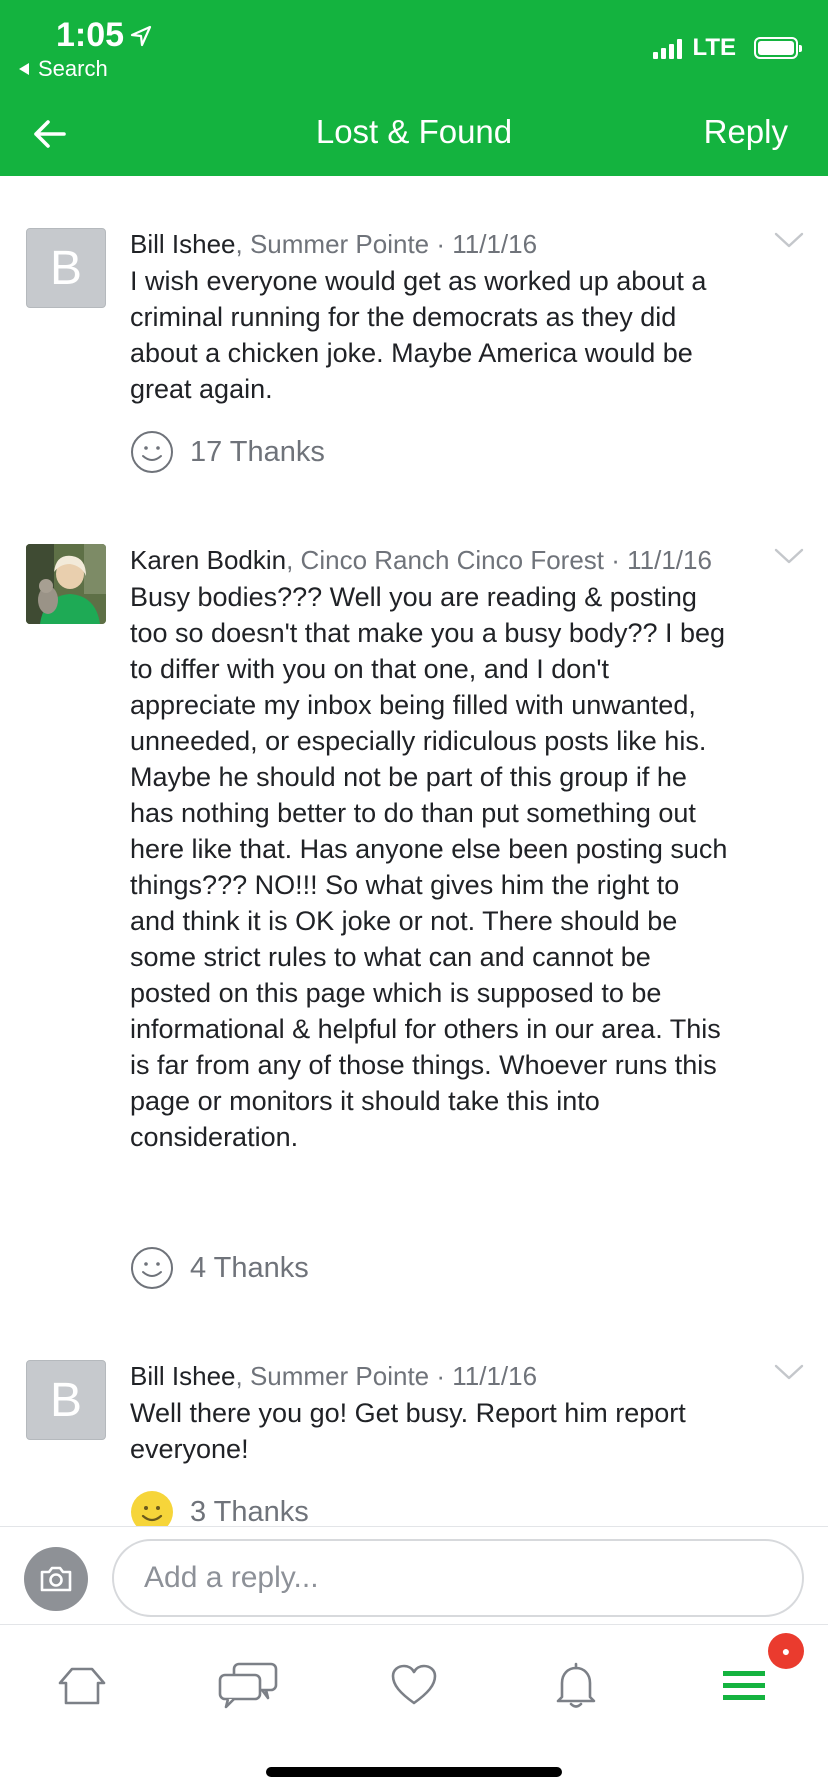 This screenshot has height=1792, width=828. Describe the element at coordinates (668, 48) in the screenshot. I see `signal-strength-icon` at that location.